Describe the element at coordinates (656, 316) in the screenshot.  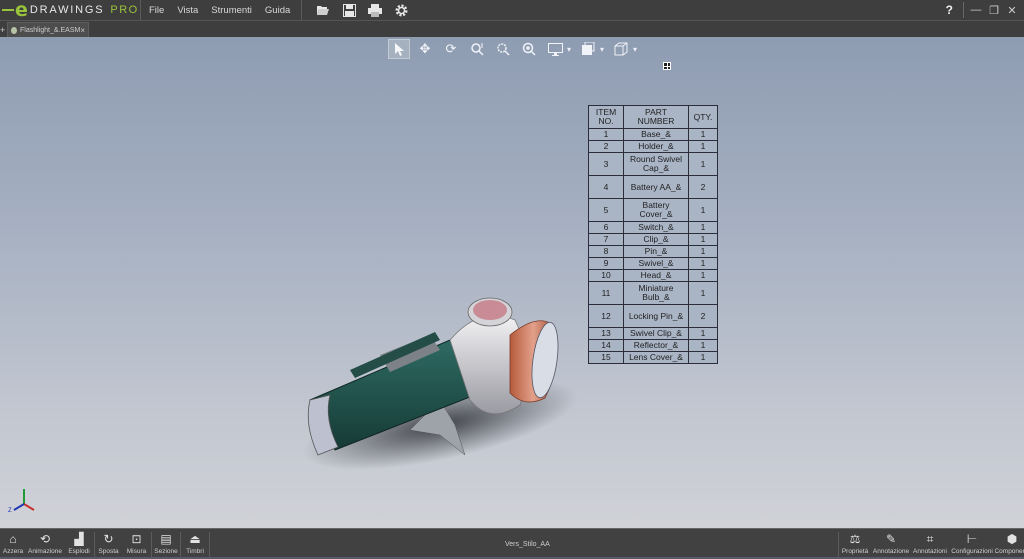
I see `bom-part-cell: Locking Pin_&` at that location.